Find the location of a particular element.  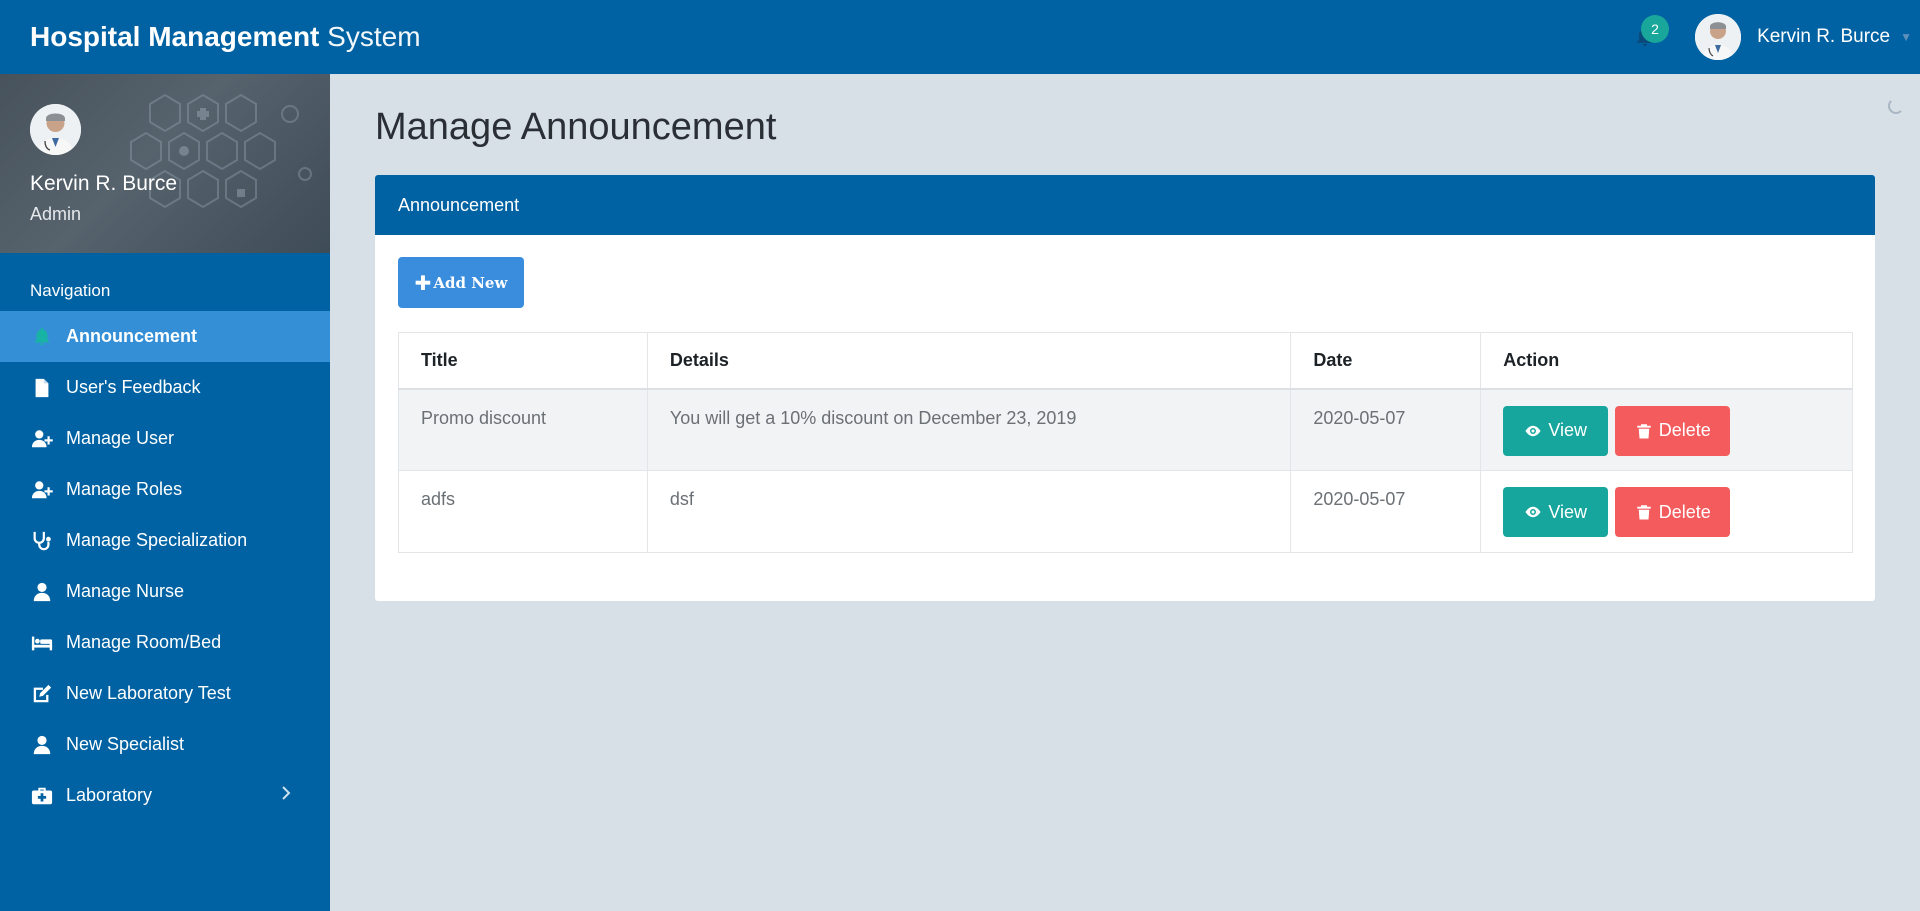

medkit-icon is located at coordinates (42, 796).